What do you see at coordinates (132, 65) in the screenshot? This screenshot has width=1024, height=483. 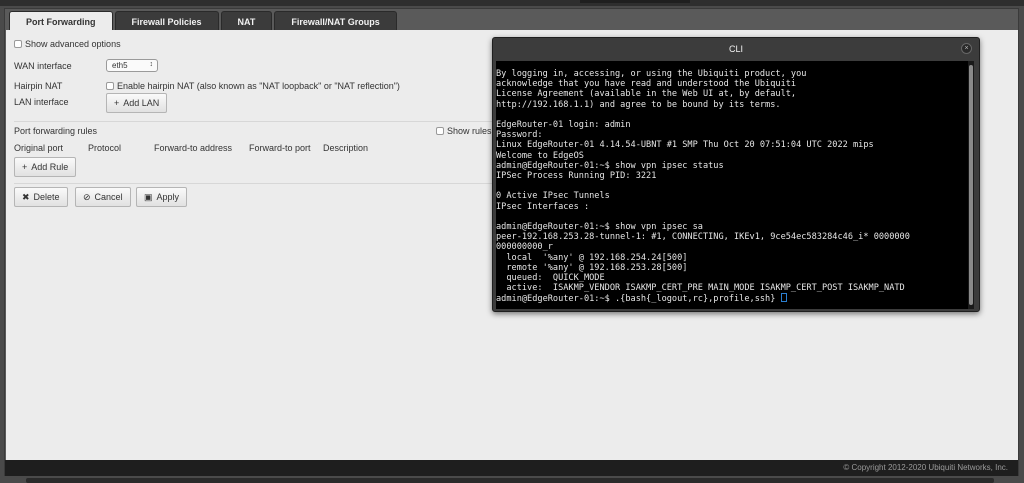 I see `wan-interface-select: eth5 ↕` at bounding box center [132, 65].